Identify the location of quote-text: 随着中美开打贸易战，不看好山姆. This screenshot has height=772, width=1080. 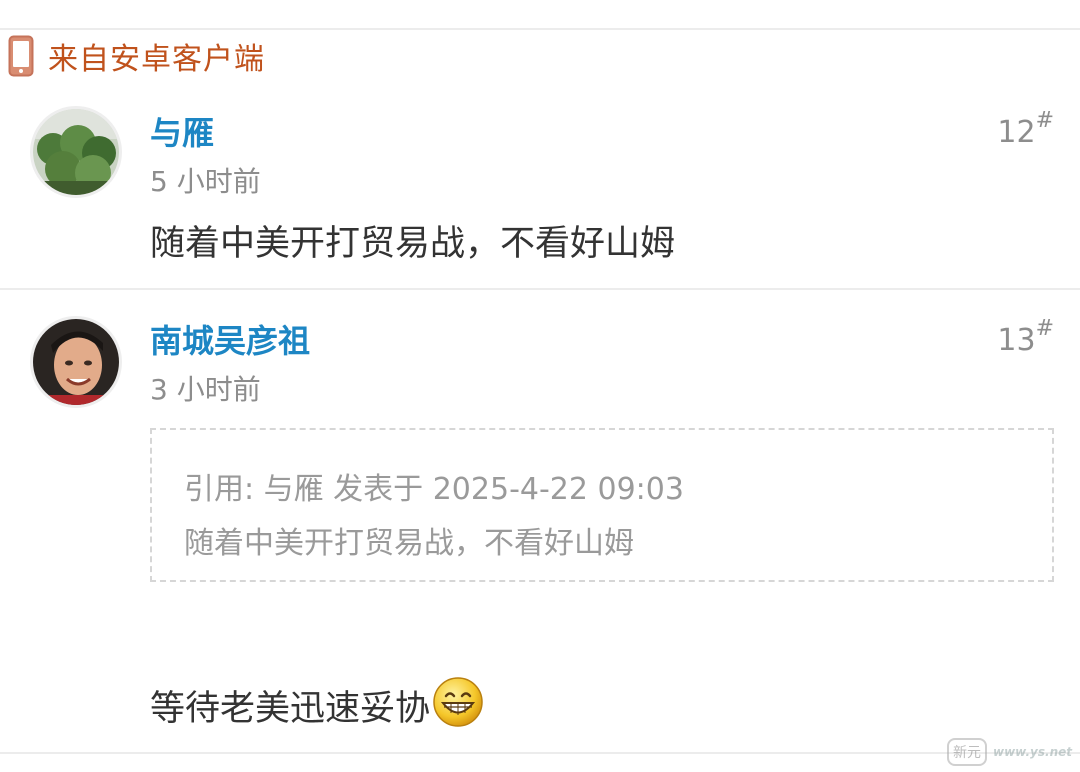
(409, 543).